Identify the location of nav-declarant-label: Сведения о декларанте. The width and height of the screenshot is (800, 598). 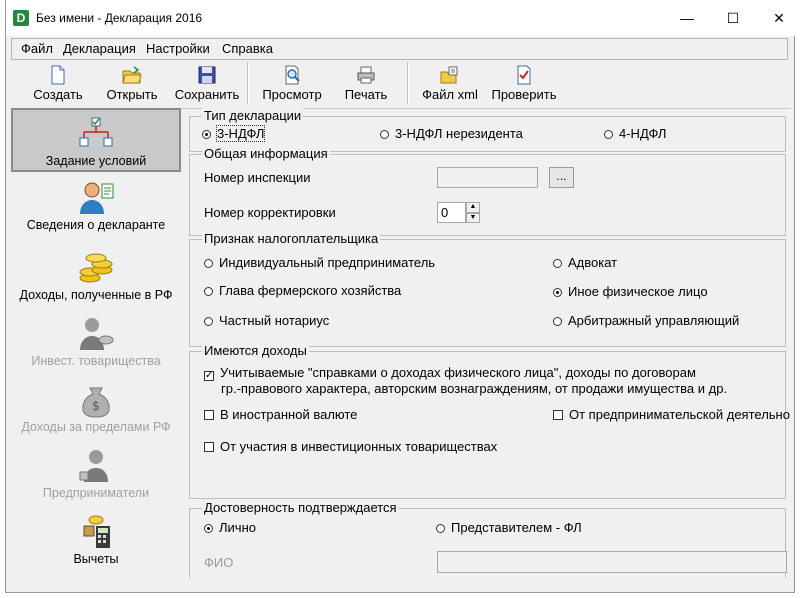
(96, 225).